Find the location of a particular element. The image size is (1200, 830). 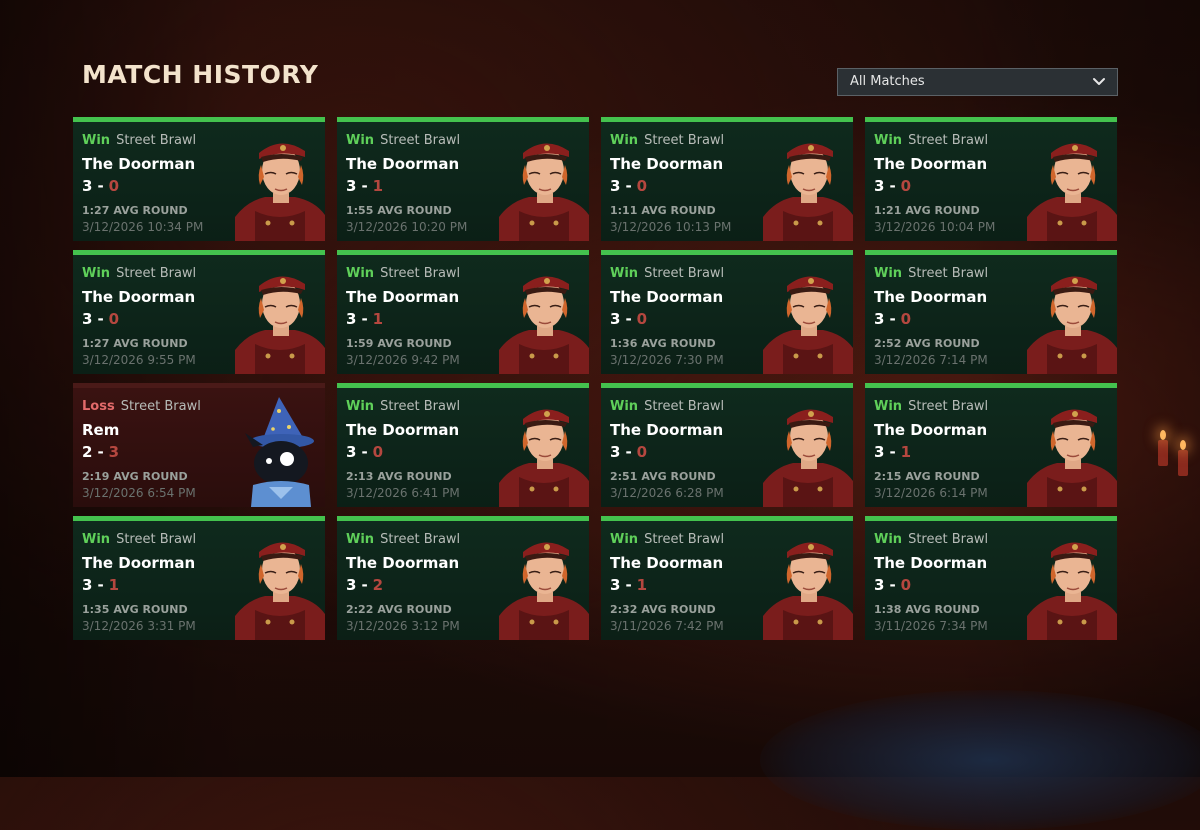

chevron-down-icon is located at coordinates (1099, 81).